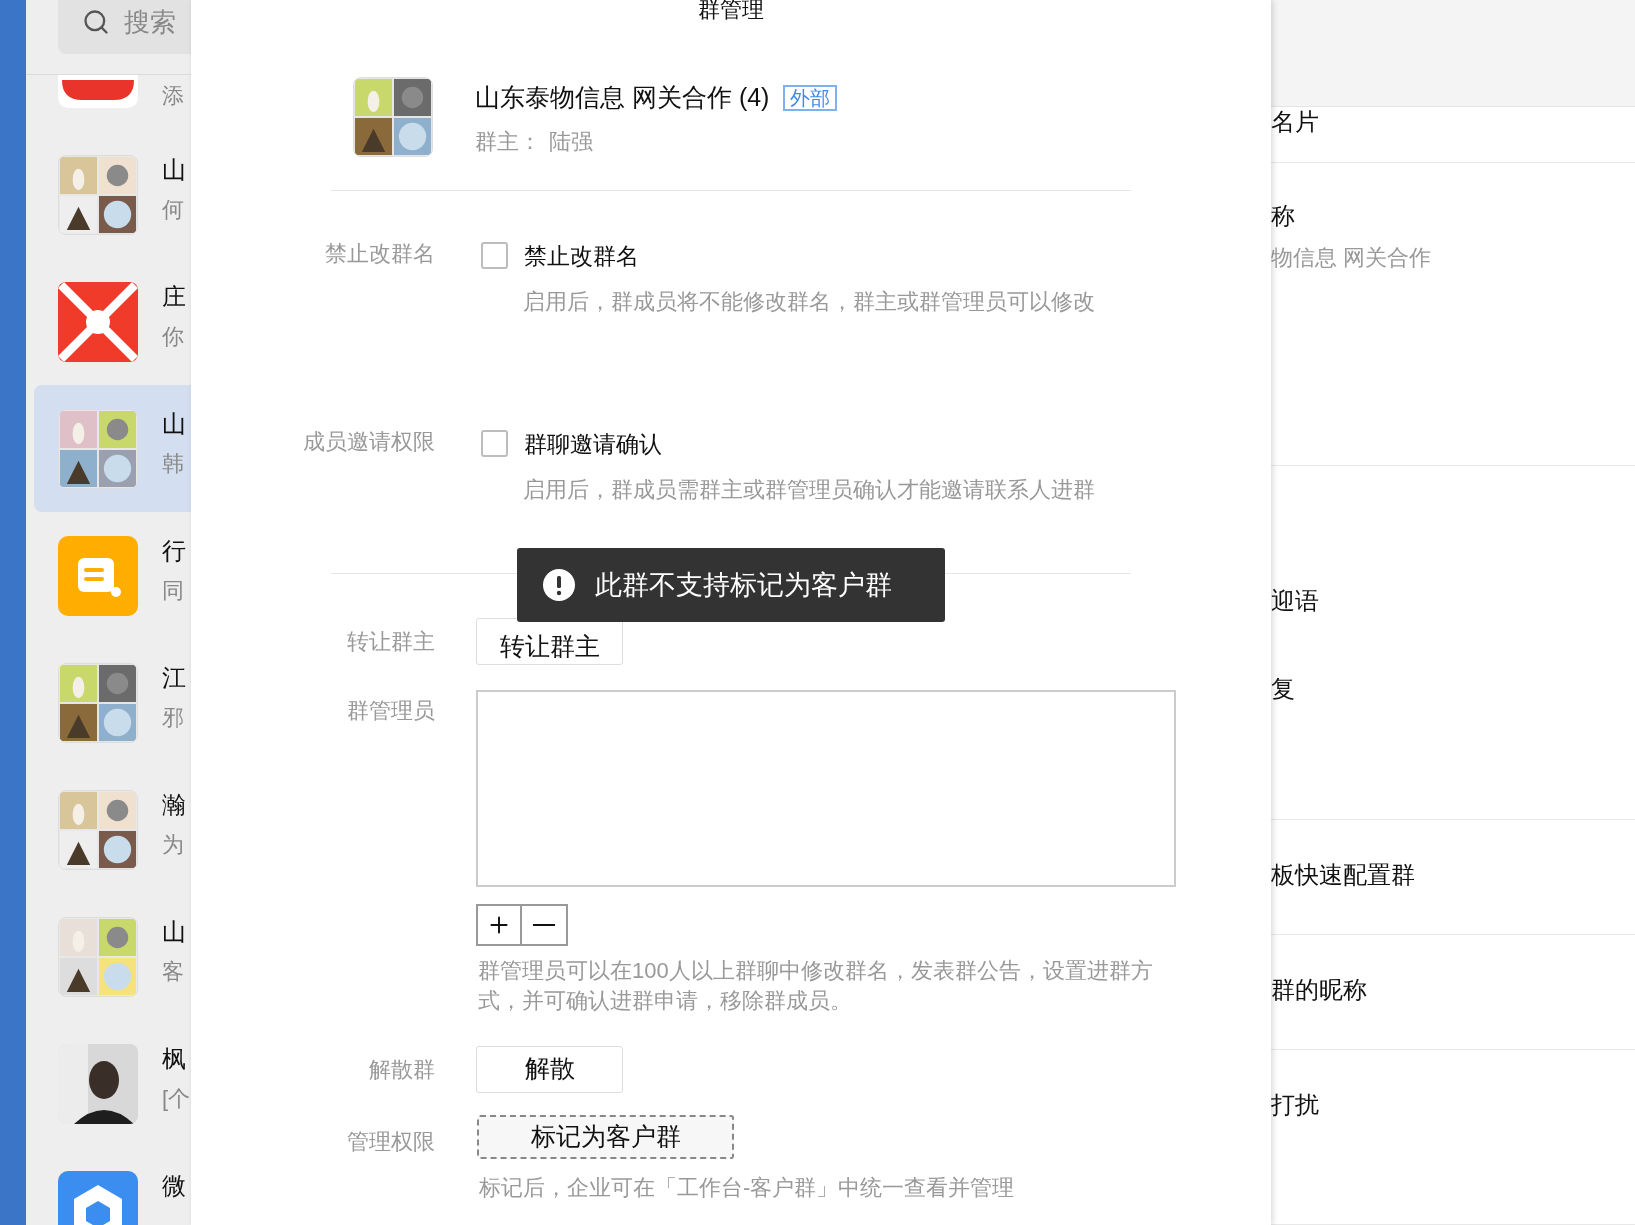  What do you see at coordinates (174, 804) in the screenshot?
I see `chat-title: 瀚` at bounding box center [174, 804].